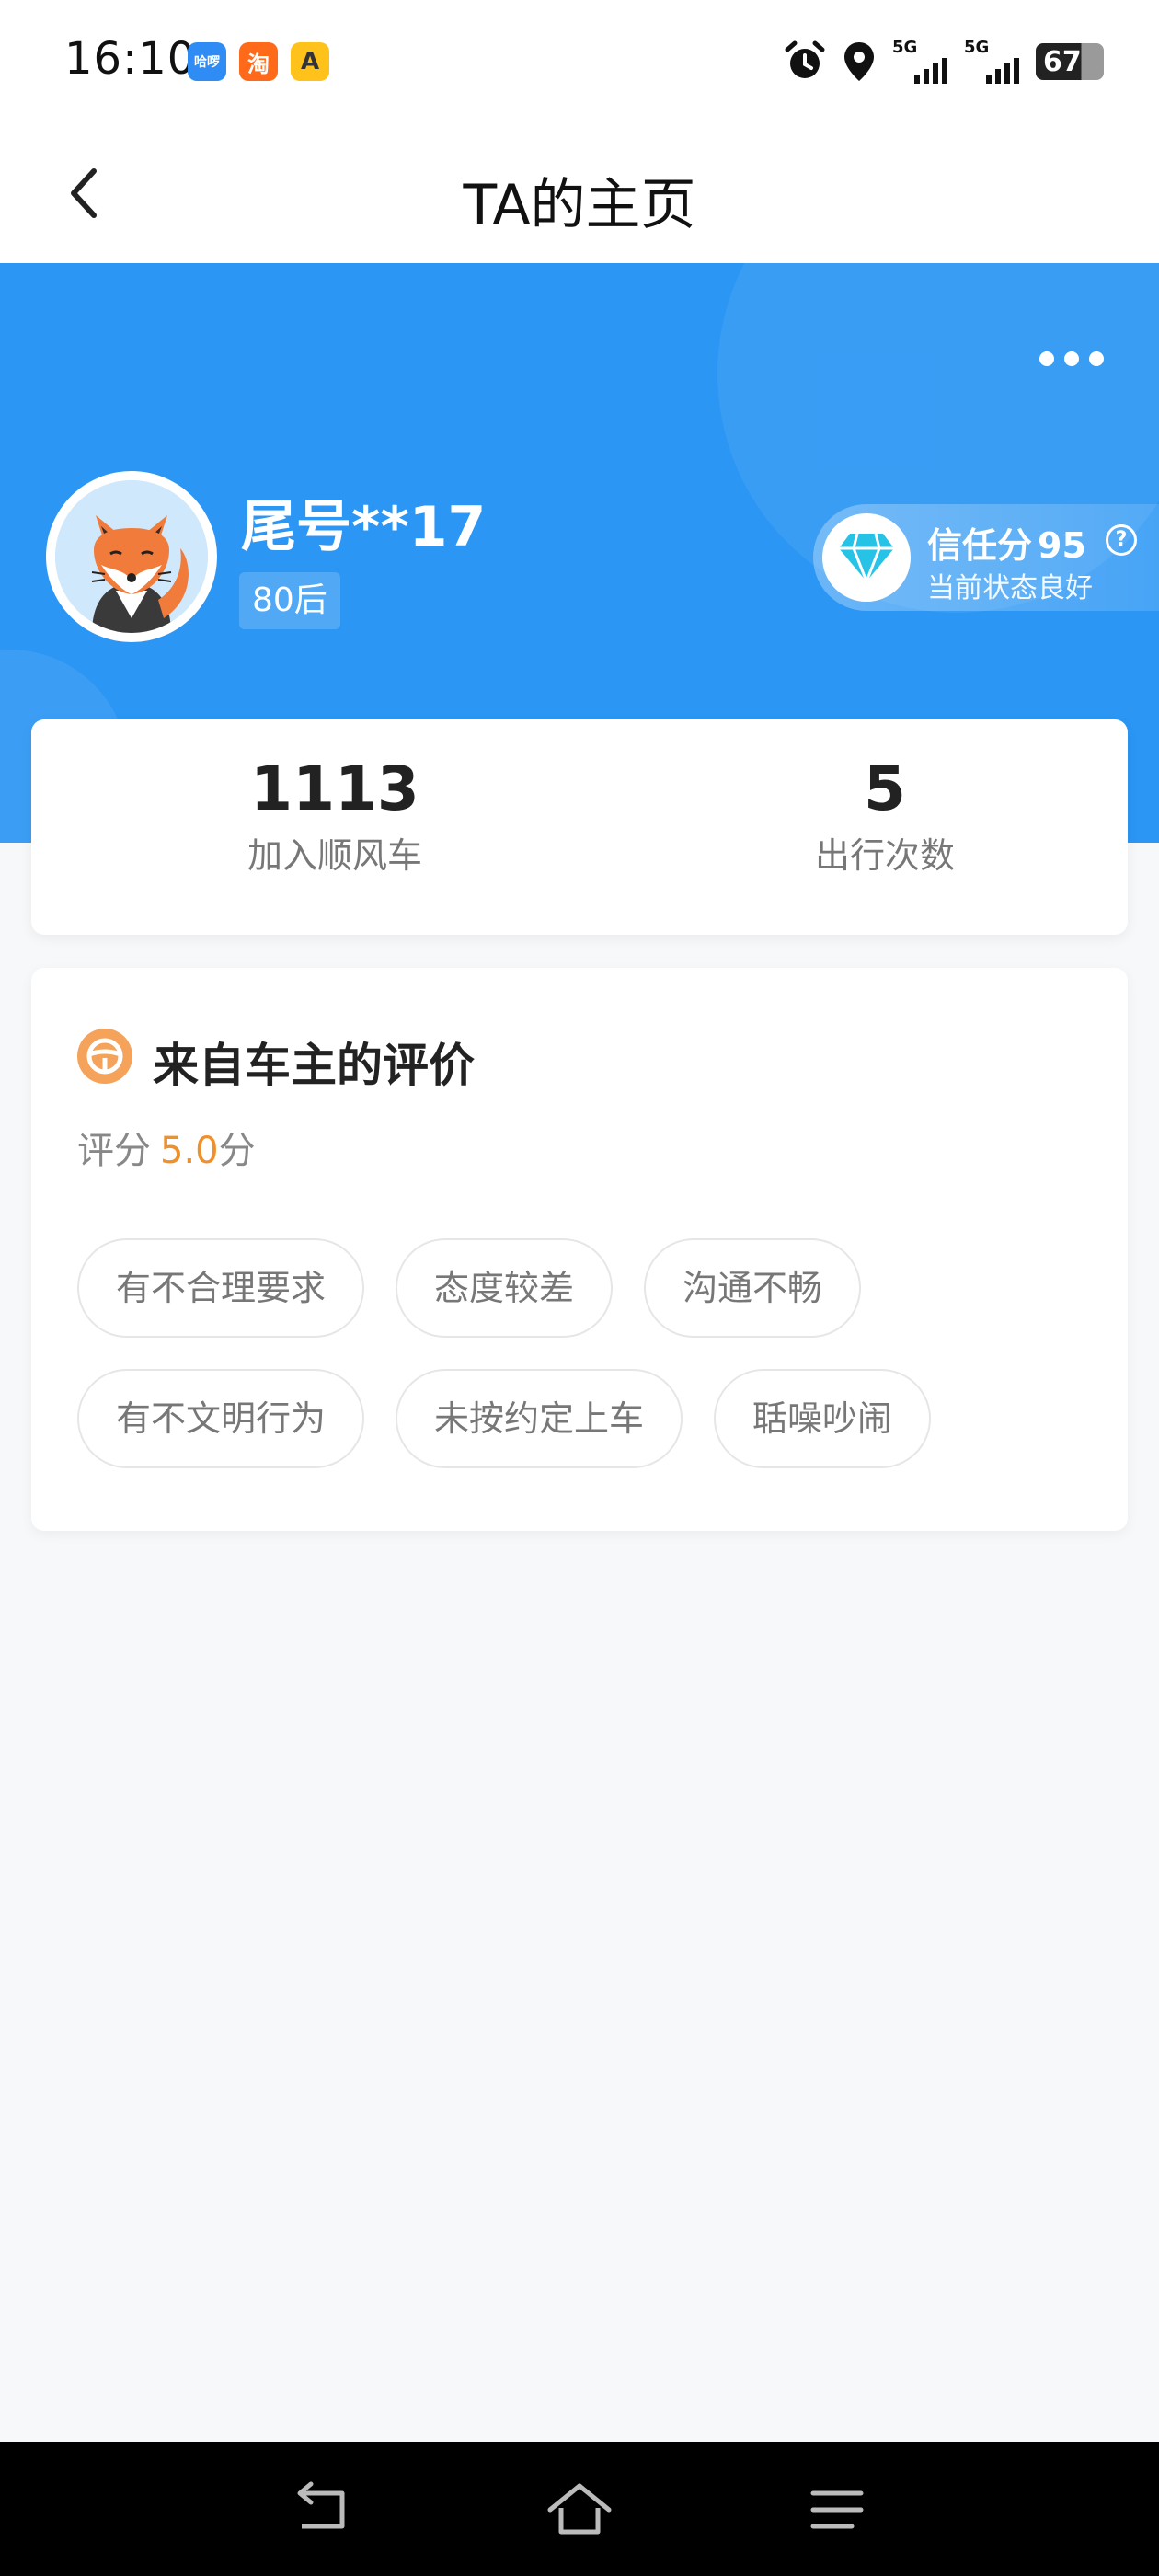 This screenshot has width=1159, height=2576. Describe the element at coordinates (1062, 545) in the screenshot. I see `trust-score-value: 95` at that location.